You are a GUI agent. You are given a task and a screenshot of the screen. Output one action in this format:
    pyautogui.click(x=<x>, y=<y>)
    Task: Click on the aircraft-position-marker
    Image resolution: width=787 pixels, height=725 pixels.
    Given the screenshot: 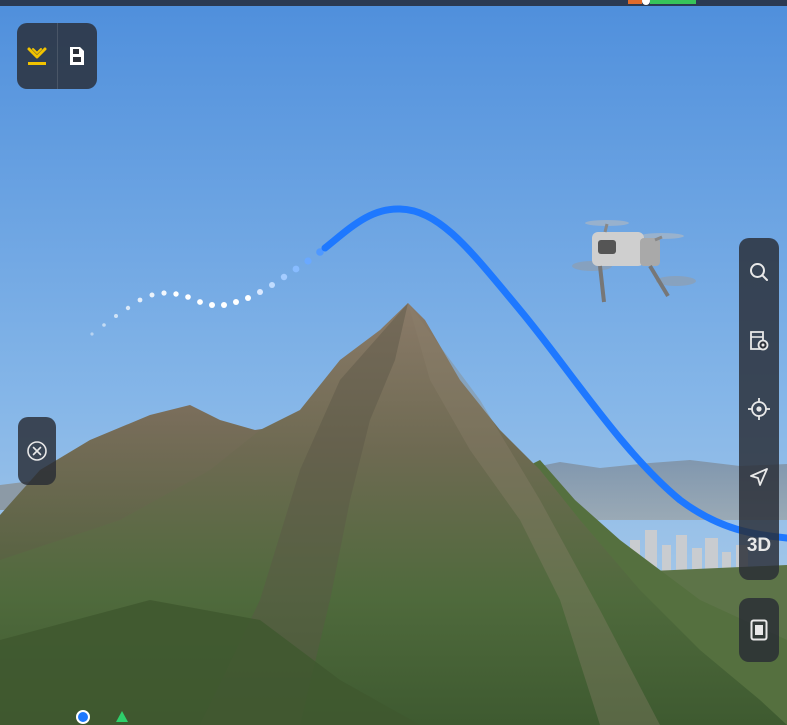 What is the action you would take?
    pyautogui.click(x=122, y=716)
    